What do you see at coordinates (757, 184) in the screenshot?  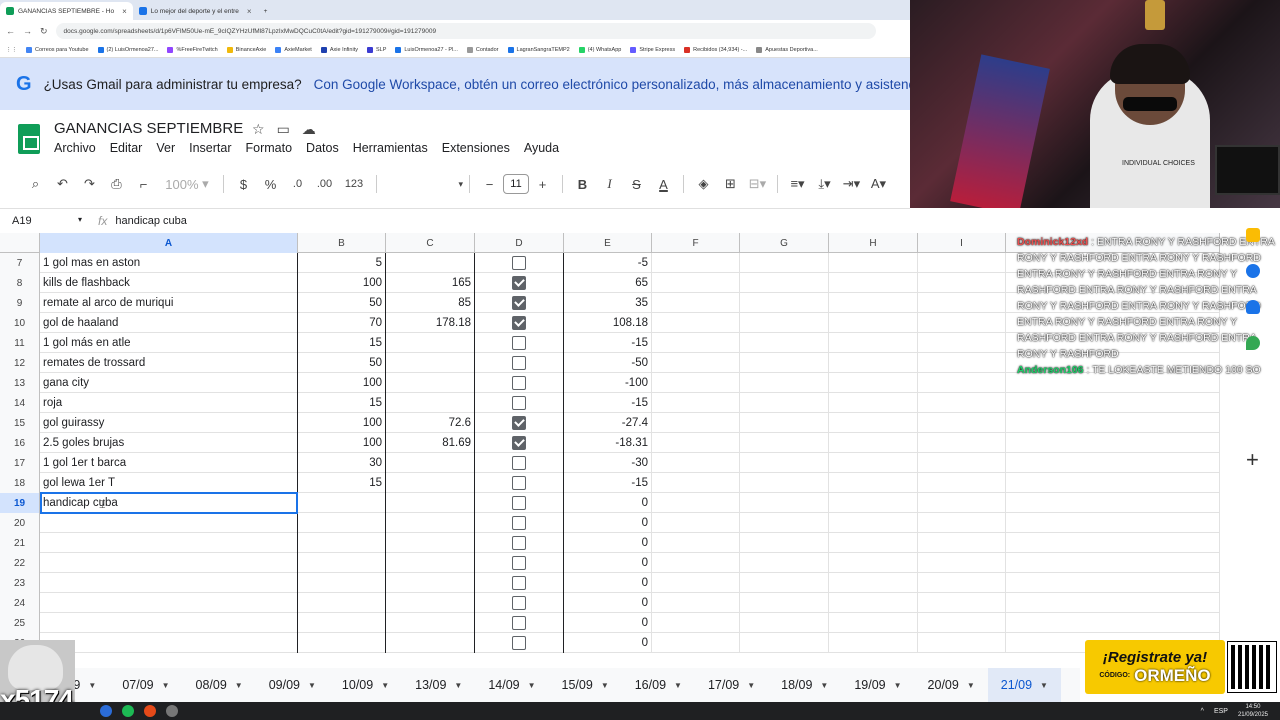 I see `merge-cells-icon: ⊟▾` at bounding box center [757, 184].